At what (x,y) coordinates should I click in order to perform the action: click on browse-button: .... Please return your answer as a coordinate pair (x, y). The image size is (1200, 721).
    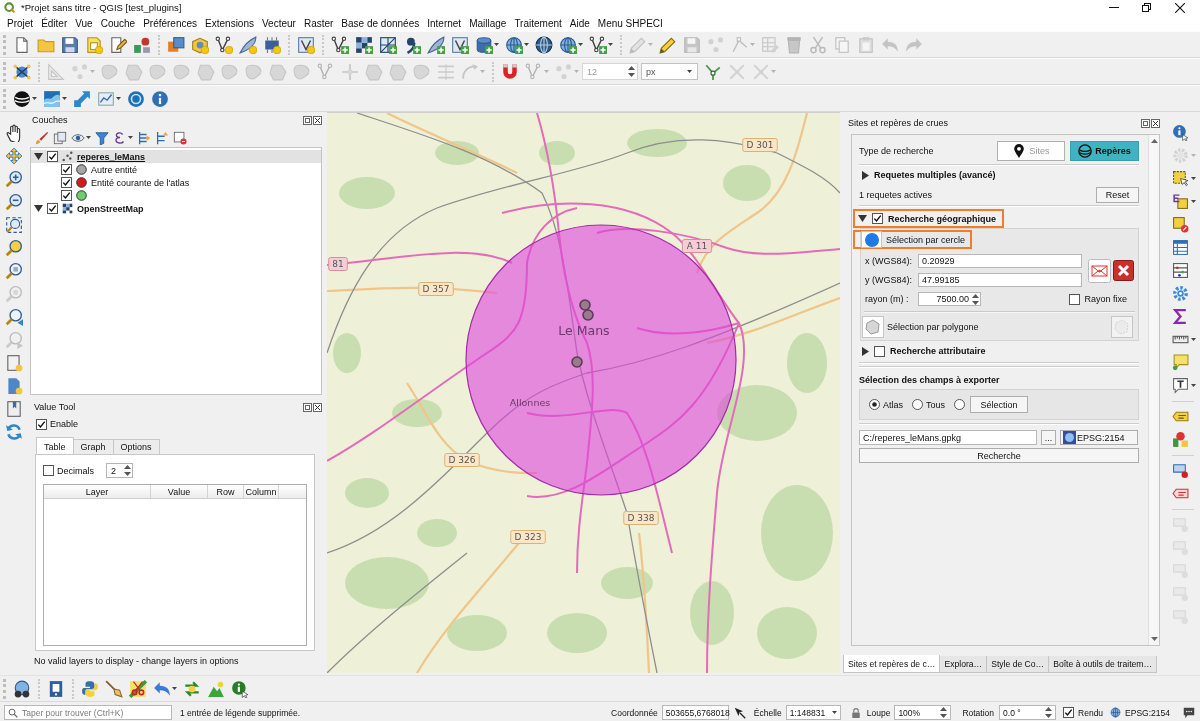
    Looking at the image, I should click on (1048, 437).